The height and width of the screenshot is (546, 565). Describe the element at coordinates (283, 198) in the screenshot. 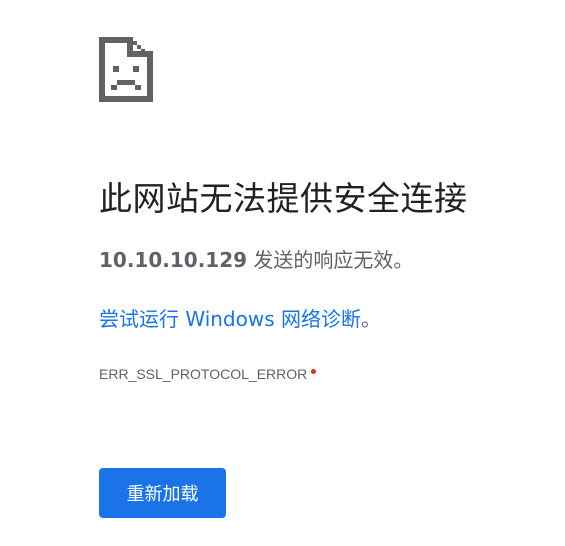

I see `error-title: 此网站无法提供安全连接` at that location.